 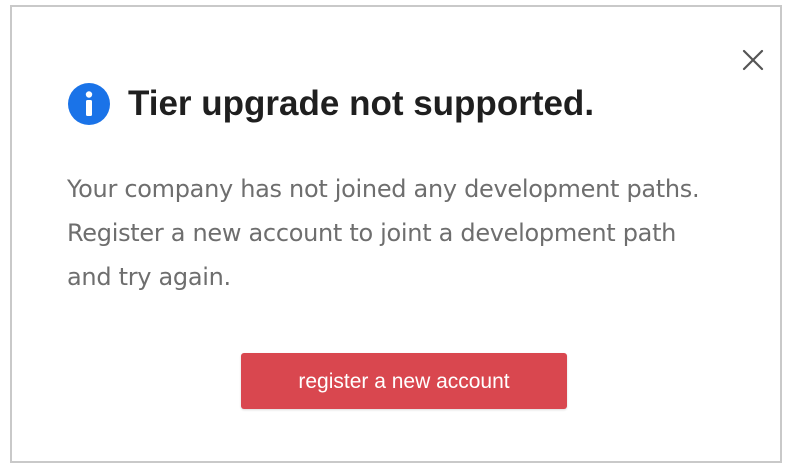 I want to click on register-new-account-button: register a new account, so click(x=404, y=381).